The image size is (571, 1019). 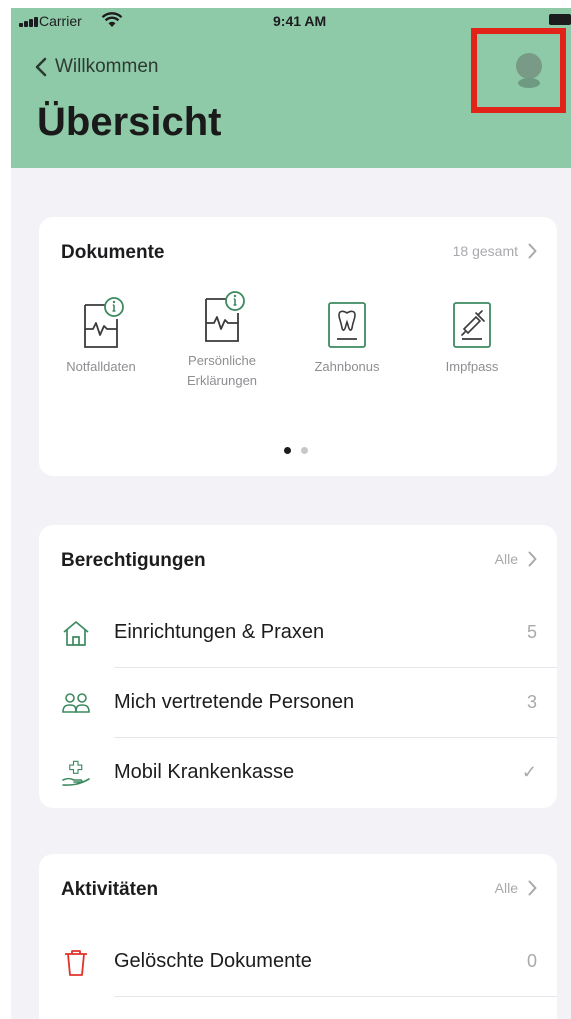 What do you see at coordinates (300, 21) in the screenshot?
I see `status-time: 9:41 AM` at bounding box center [300, 21].